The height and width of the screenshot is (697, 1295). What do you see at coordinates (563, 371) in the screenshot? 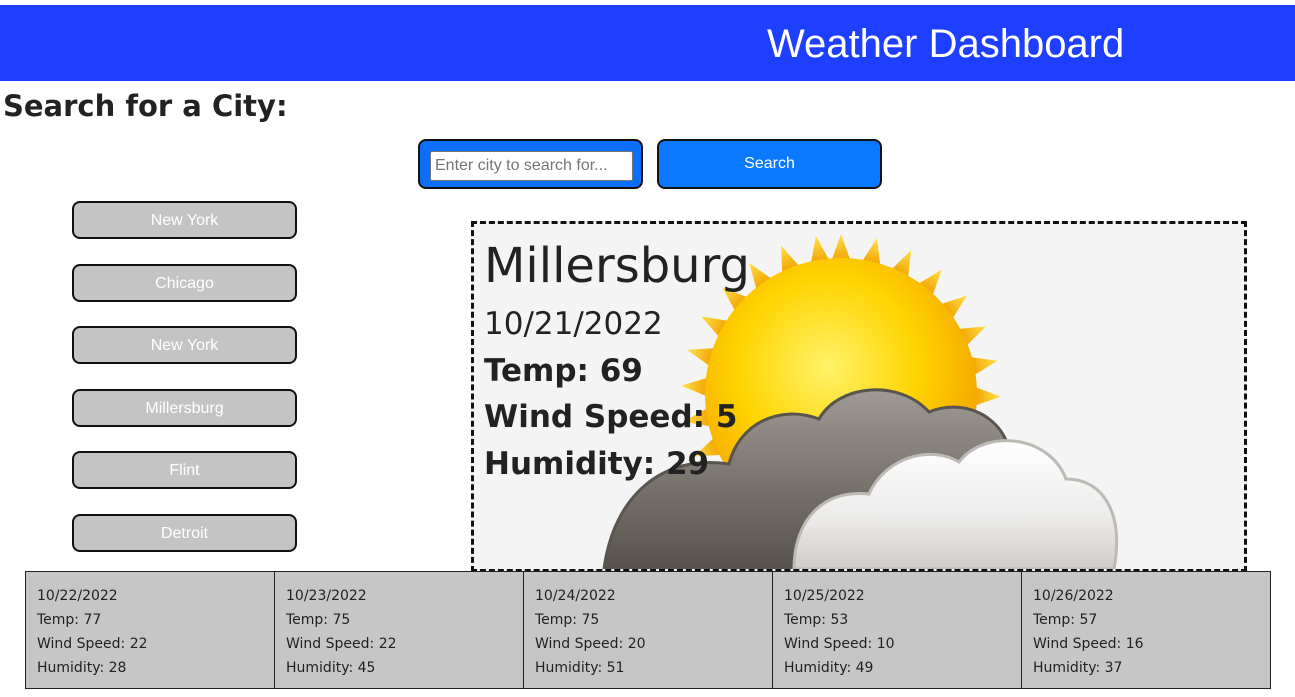
I see `current-temp: Temp: 69` at bounding box center [563, 371].